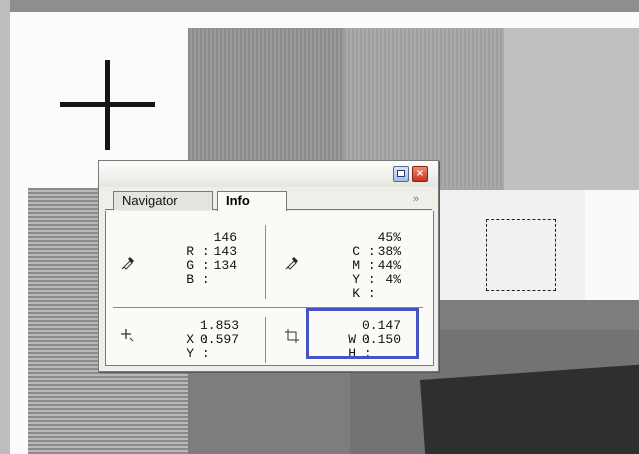 The width and height of the screenshot is (639, 454). I want to click on minimize-icon, so click(401, 174).